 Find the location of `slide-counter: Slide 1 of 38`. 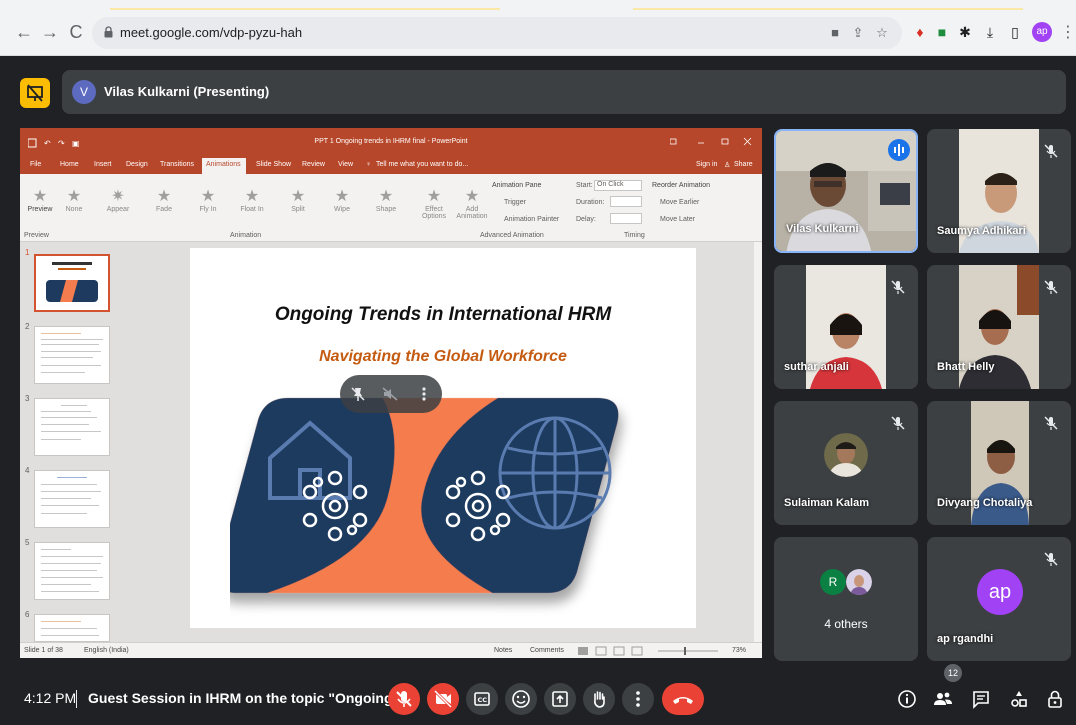

slide-counter: Slide 1 of 38 is located at coordinates (43, 650).